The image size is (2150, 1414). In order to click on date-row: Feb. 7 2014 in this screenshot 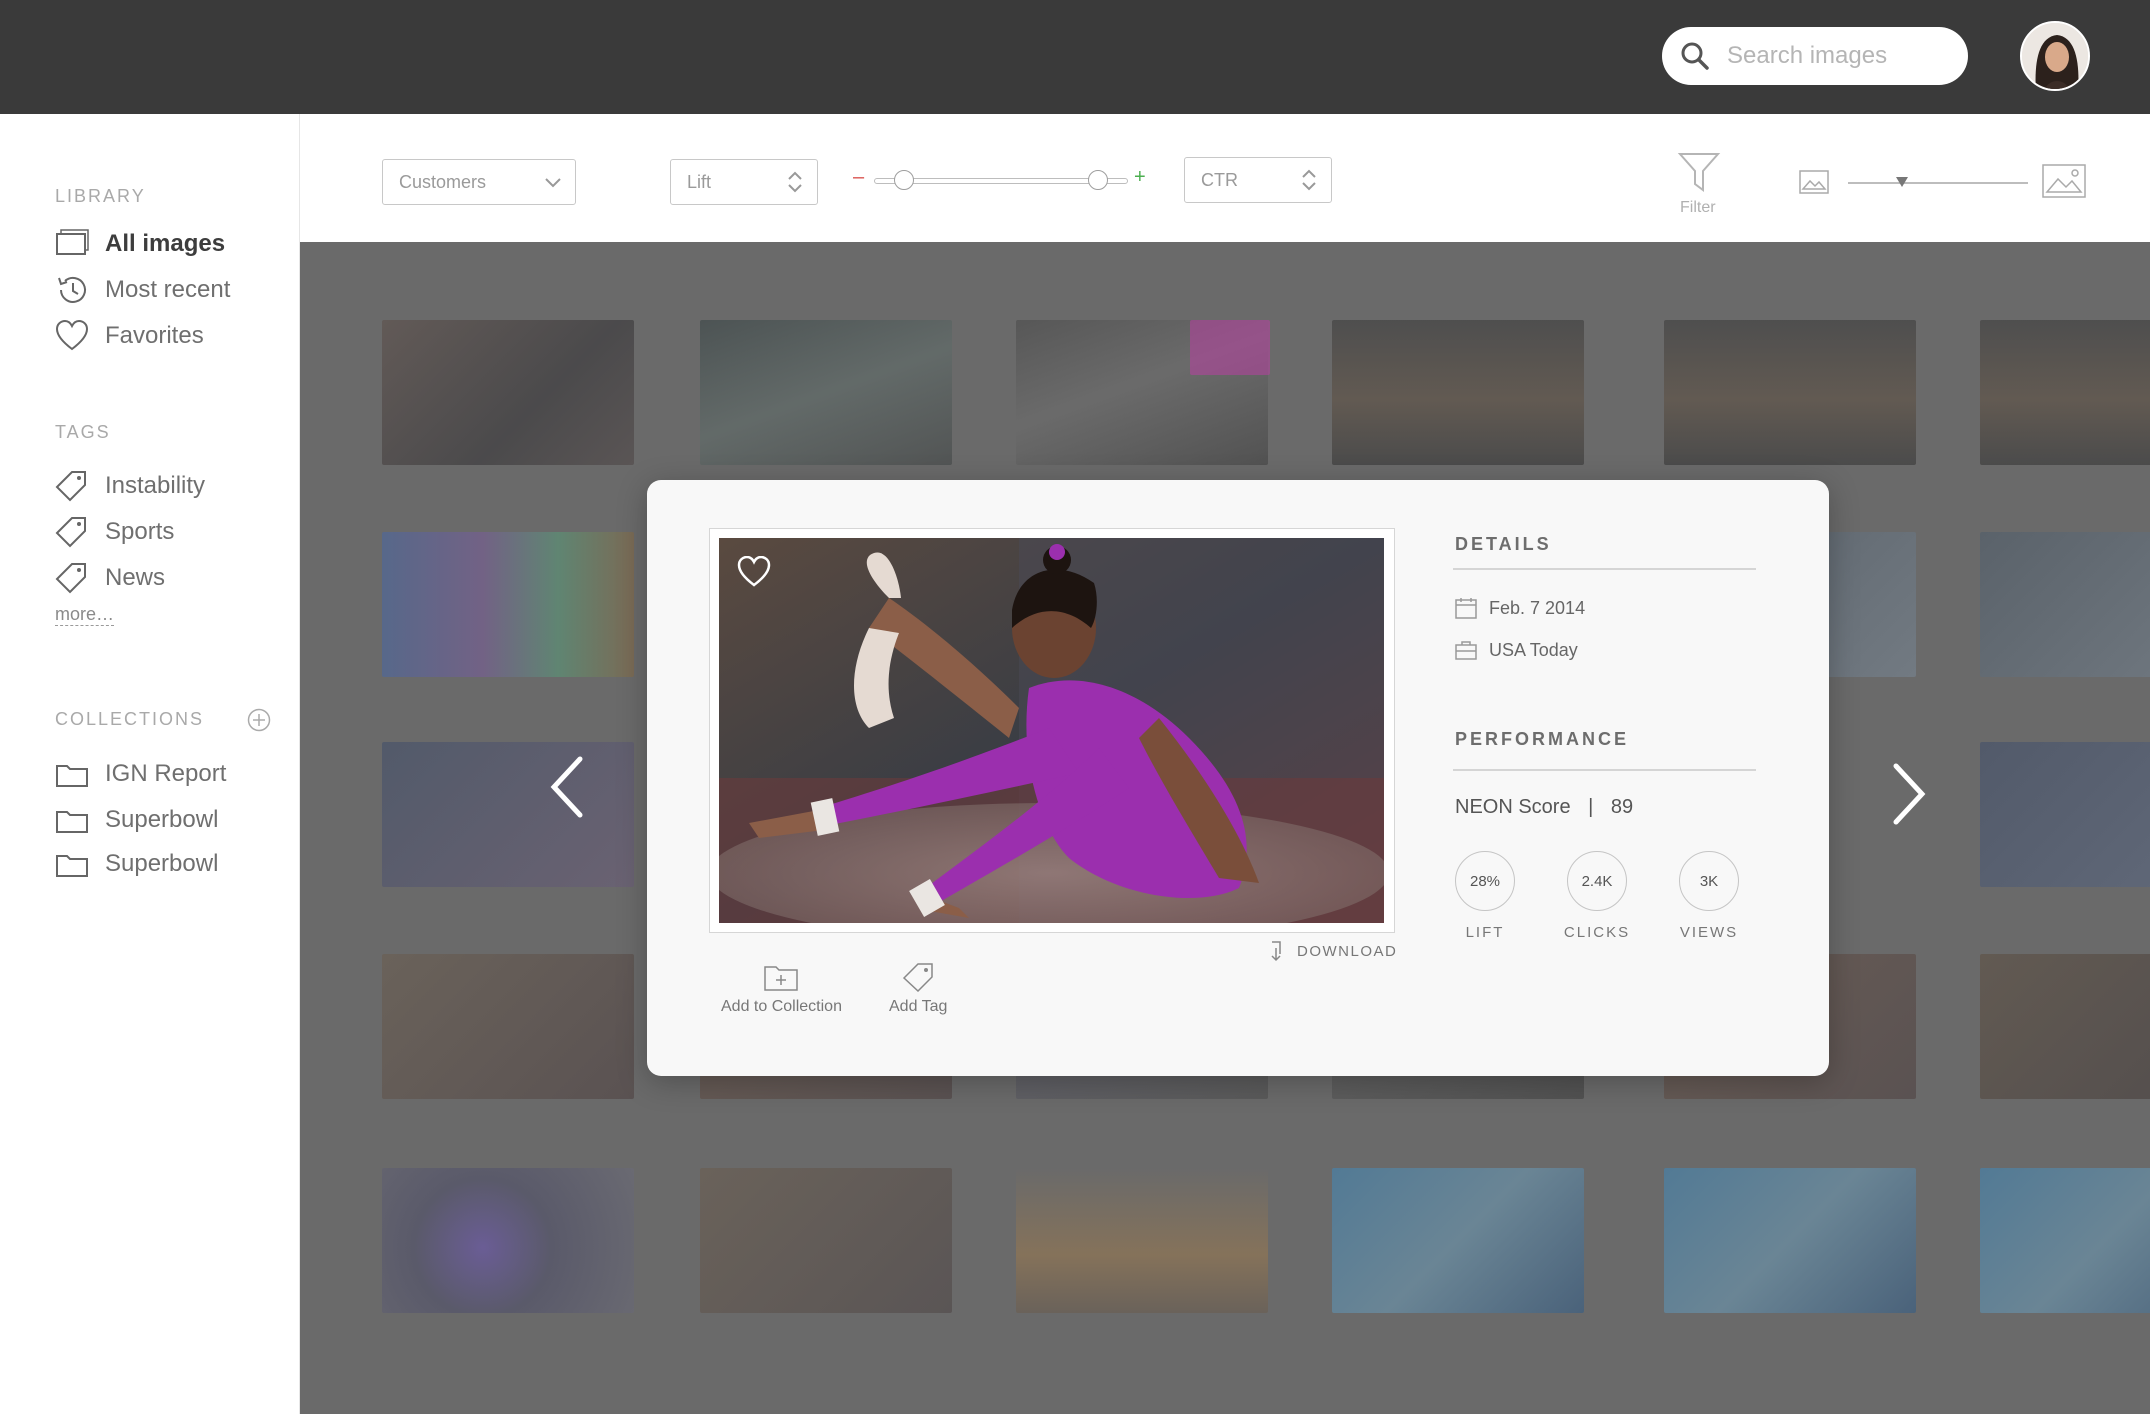, I will do `click(1520, 608)`.